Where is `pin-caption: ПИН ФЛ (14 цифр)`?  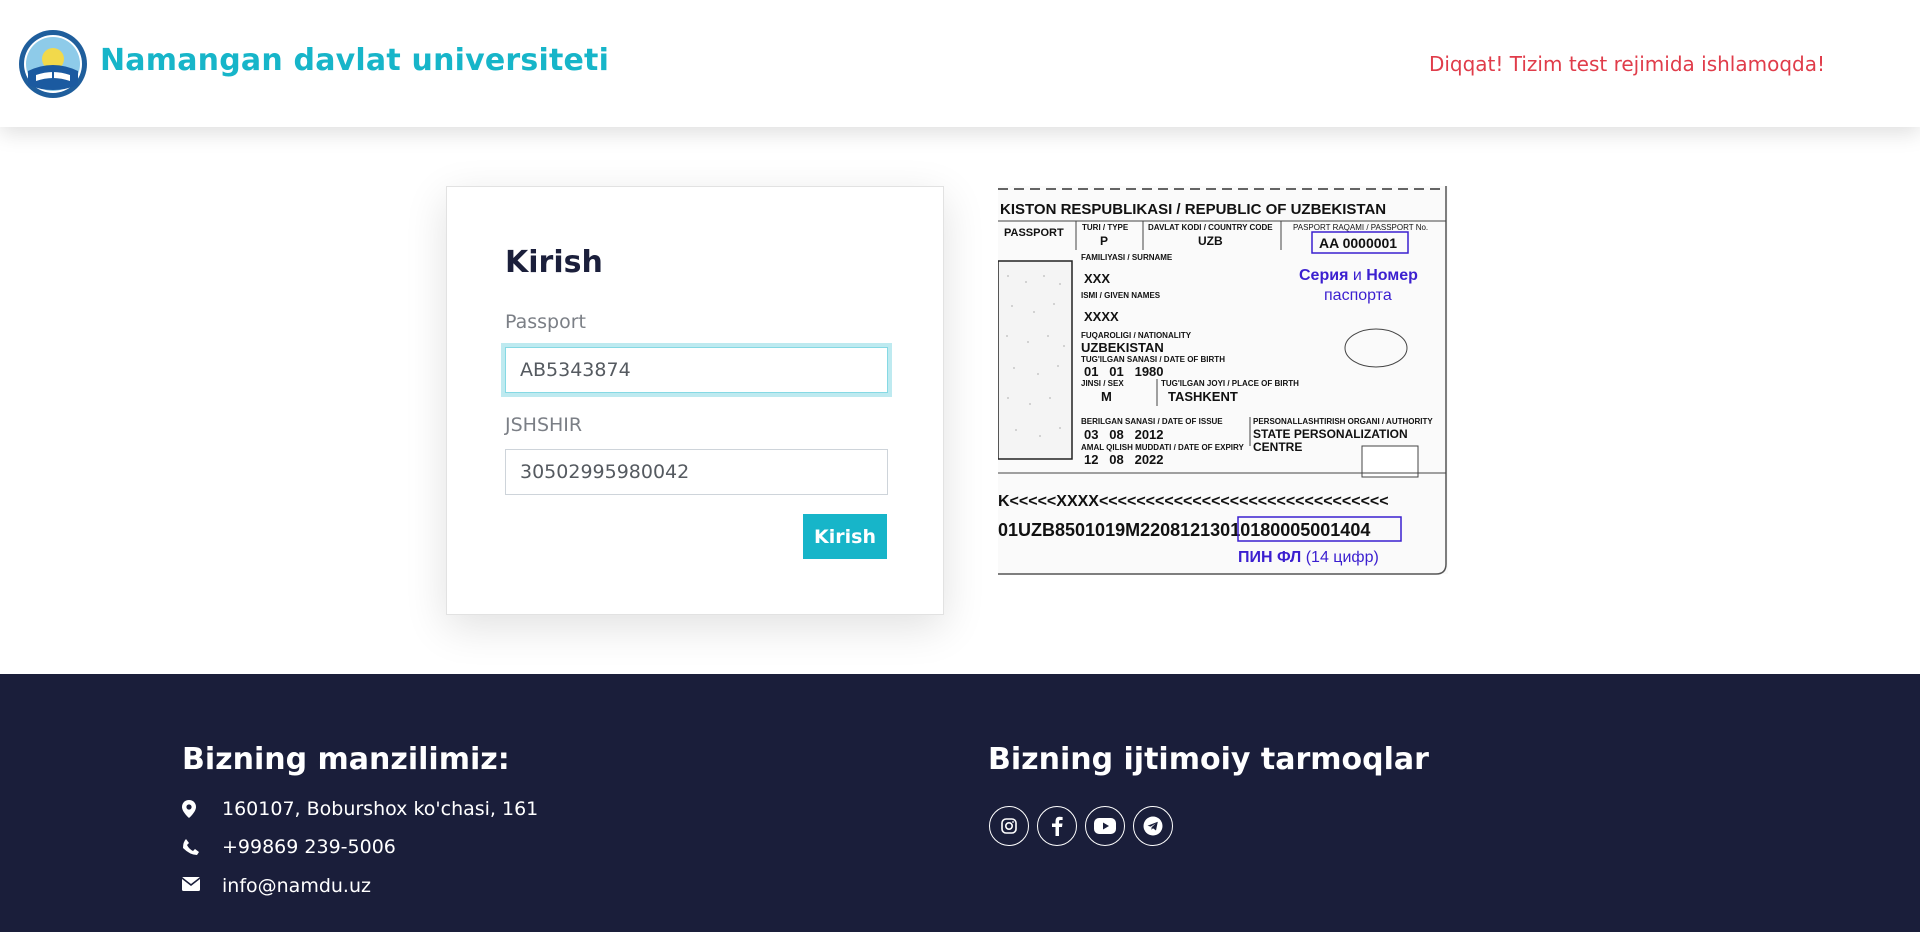
pin-caption: ПИН ФЛ (14 цифр) is located at coordinates (1308, 557).